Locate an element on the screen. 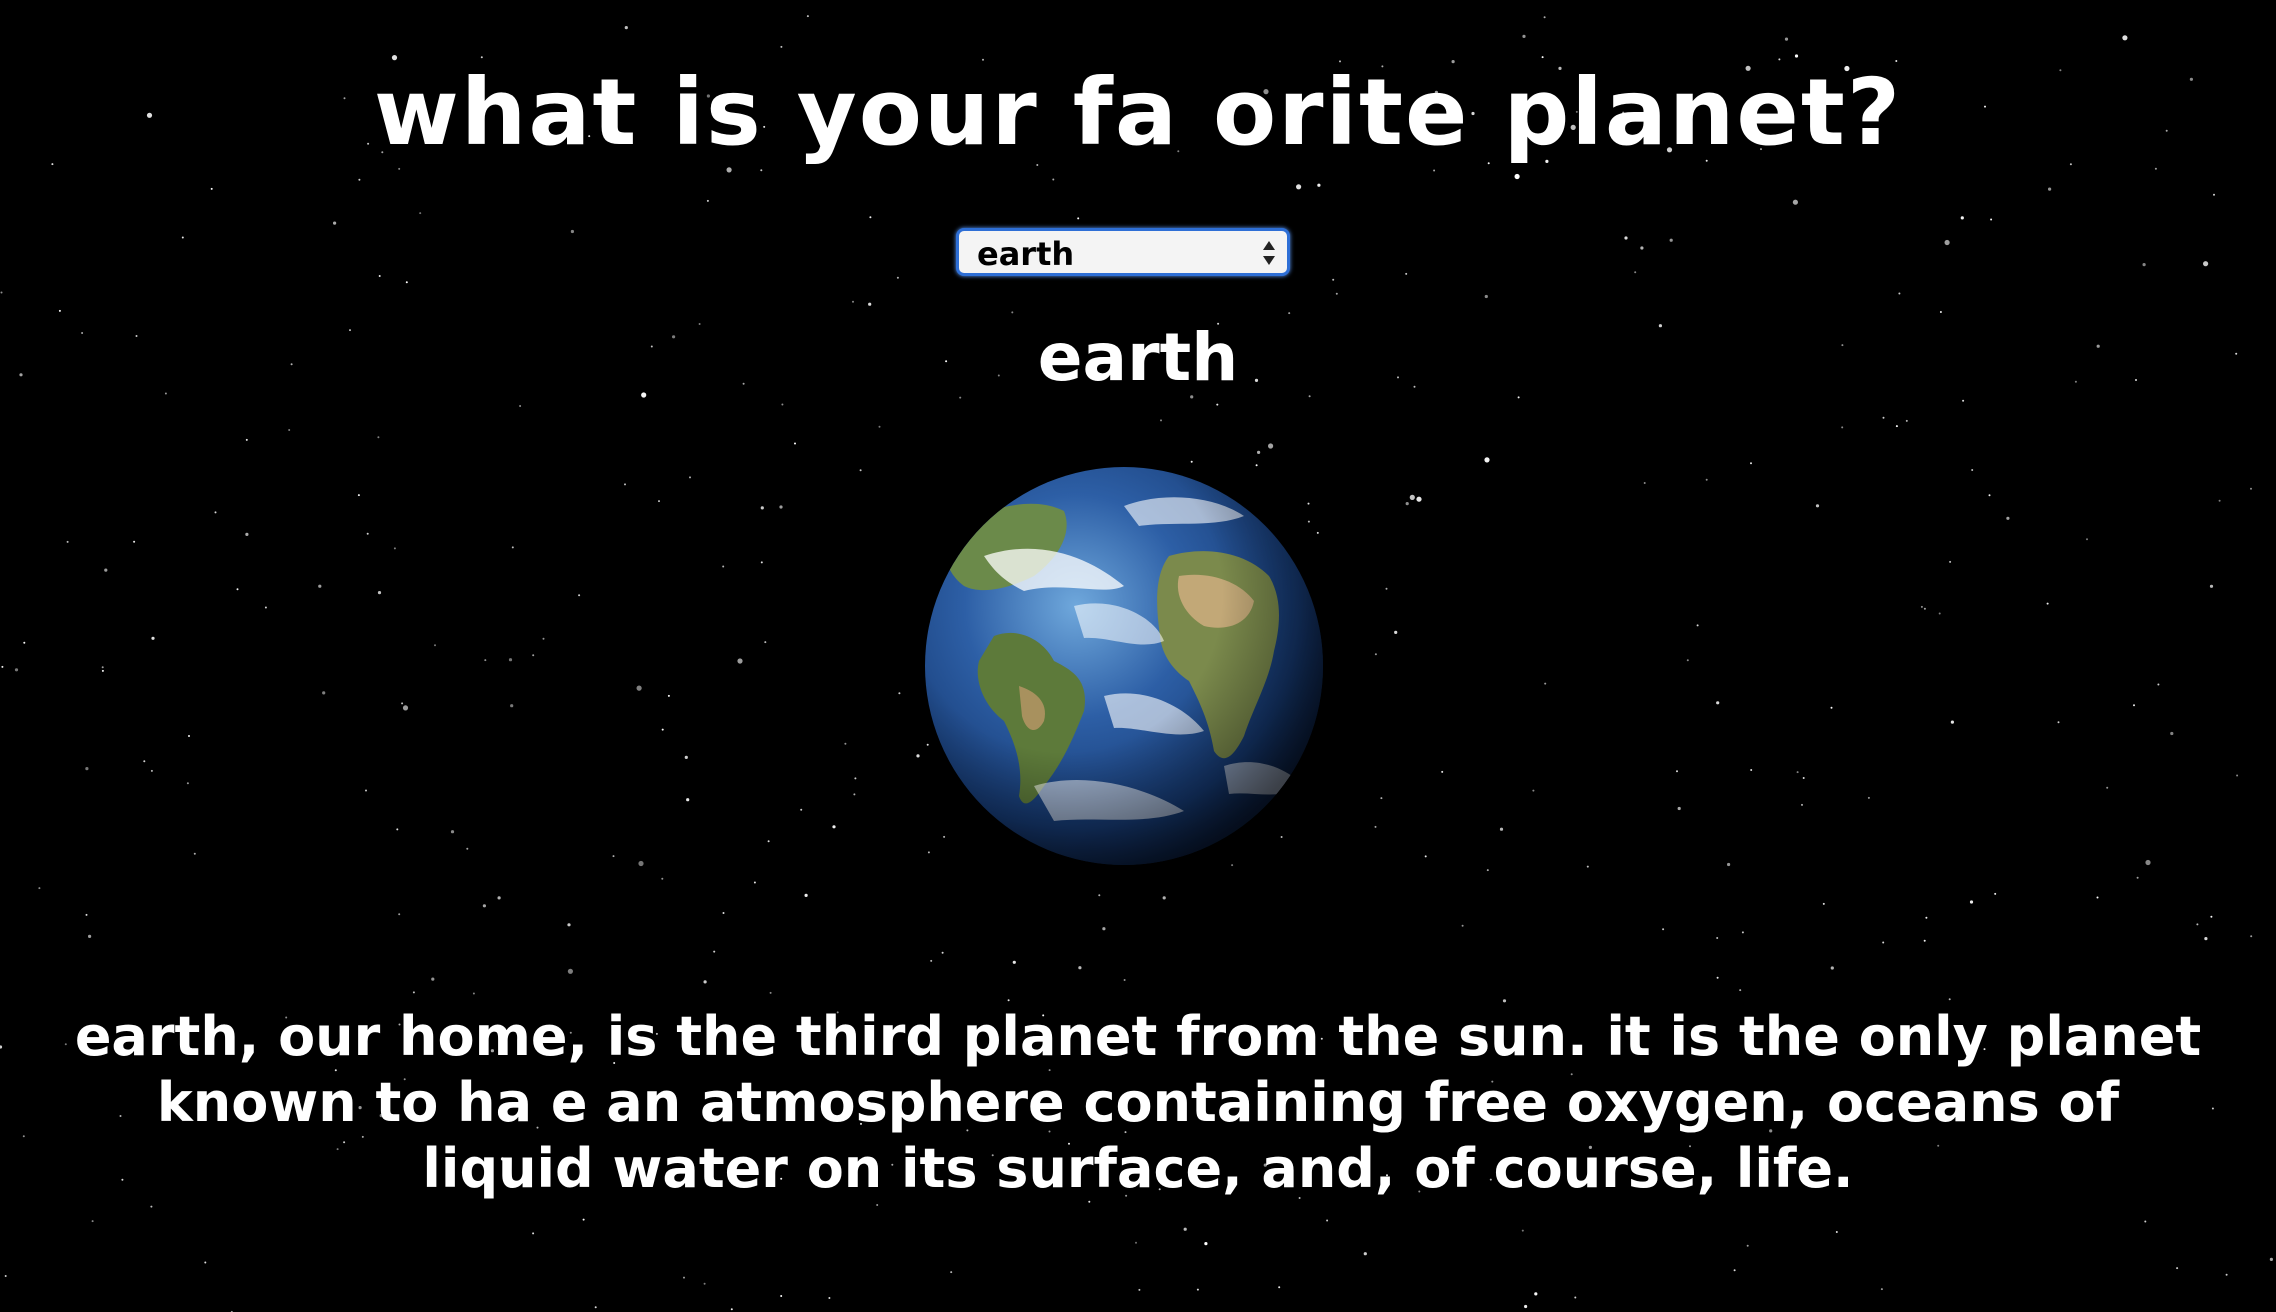 Image resolution: width=2276 pixels, height=1312 pixels. page-title: what is your fa orite planet? is located at coordinates (1138, 112).